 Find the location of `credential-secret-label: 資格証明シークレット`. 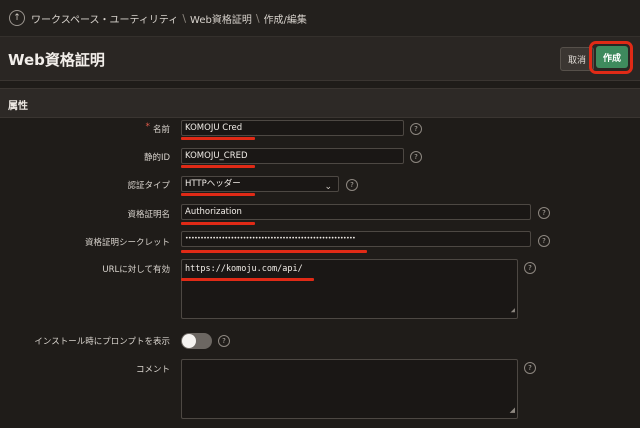

credential-secret-label: 資格証明シークレット is located at coordinates (127, 243).